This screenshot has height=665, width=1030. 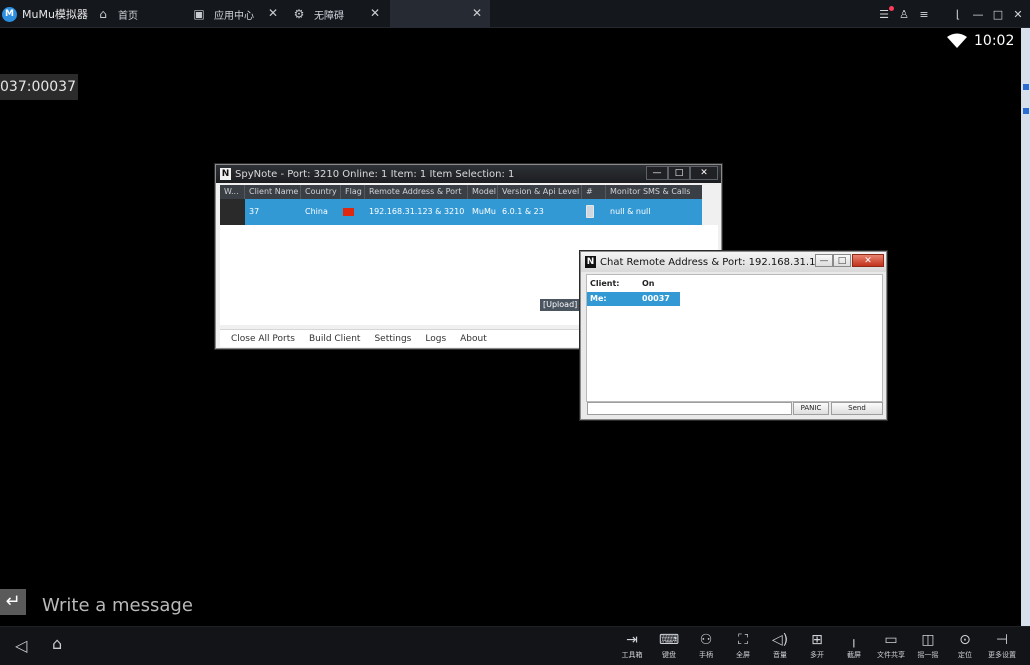 I want to click on device-cell, so click(x=594, y=212).